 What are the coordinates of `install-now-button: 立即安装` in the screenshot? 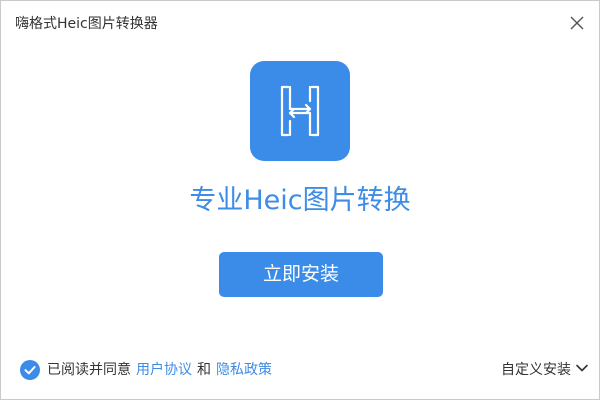 It's located at (301, 274).